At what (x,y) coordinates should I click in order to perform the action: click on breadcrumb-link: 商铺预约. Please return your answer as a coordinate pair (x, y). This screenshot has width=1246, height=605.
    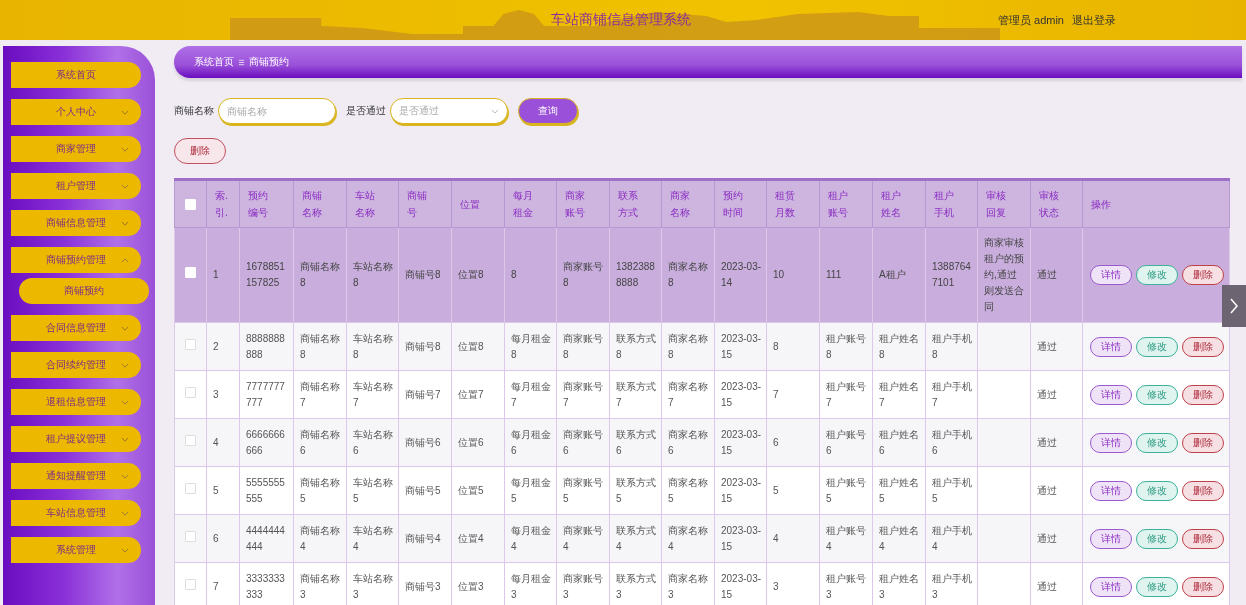
    Looking at the image, I should click on (269, 62).